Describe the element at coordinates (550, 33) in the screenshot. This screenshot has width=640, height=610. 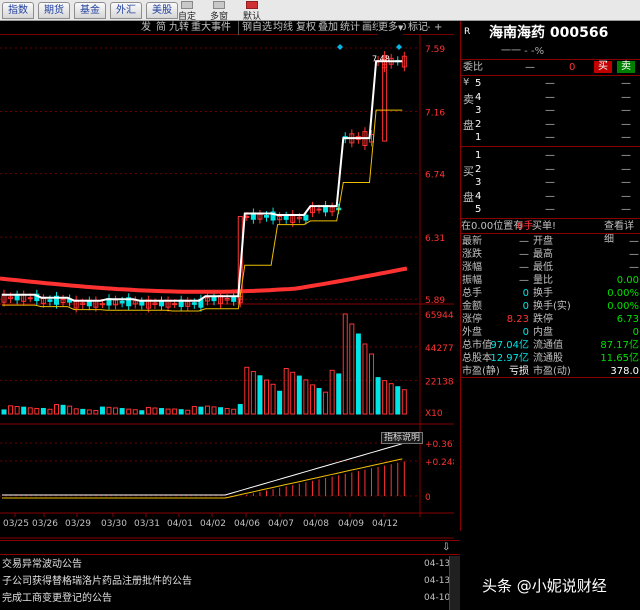
I see `panel-header: R 海南海药 000566` at that location.